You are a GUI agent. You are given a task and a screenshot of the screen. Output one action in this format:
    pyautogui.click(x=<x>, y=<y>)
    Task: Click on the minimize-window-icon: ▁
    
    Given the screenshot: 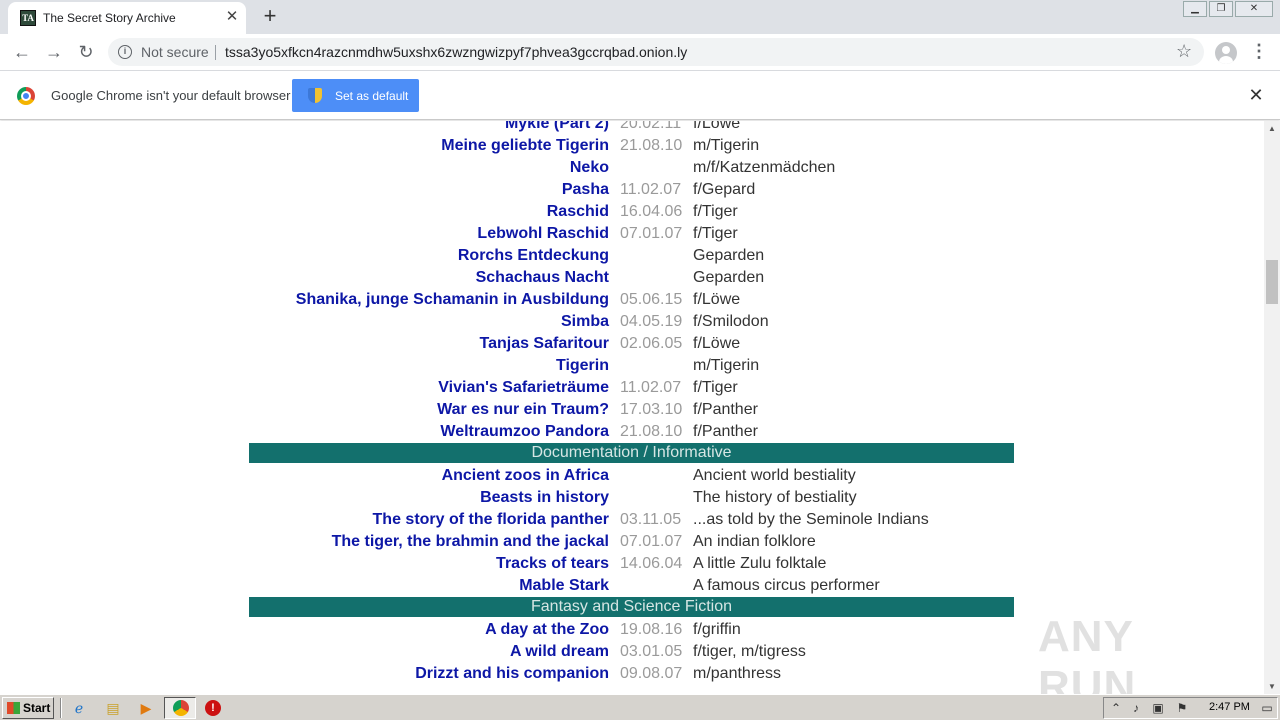 What is the action you would take?
    pyautogui.click(x=1195, y=9)
    